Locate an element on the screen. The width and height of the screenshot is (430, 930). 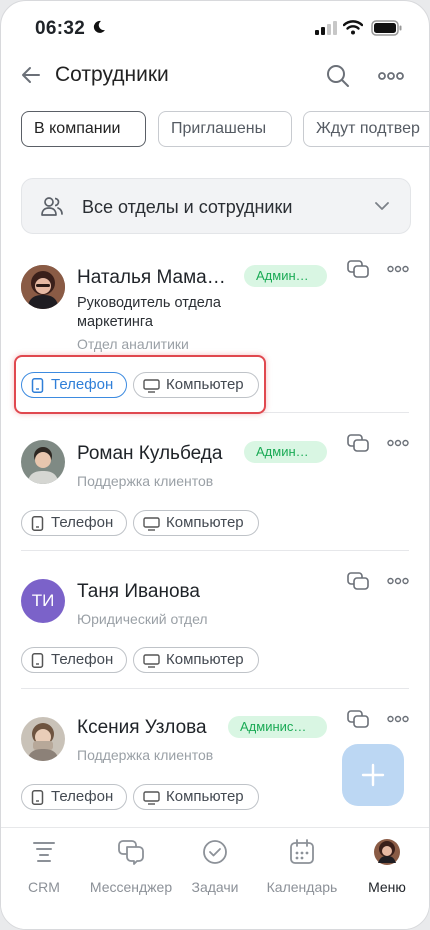
top-bar: Сотрудники is located at coordinates (215, 77).